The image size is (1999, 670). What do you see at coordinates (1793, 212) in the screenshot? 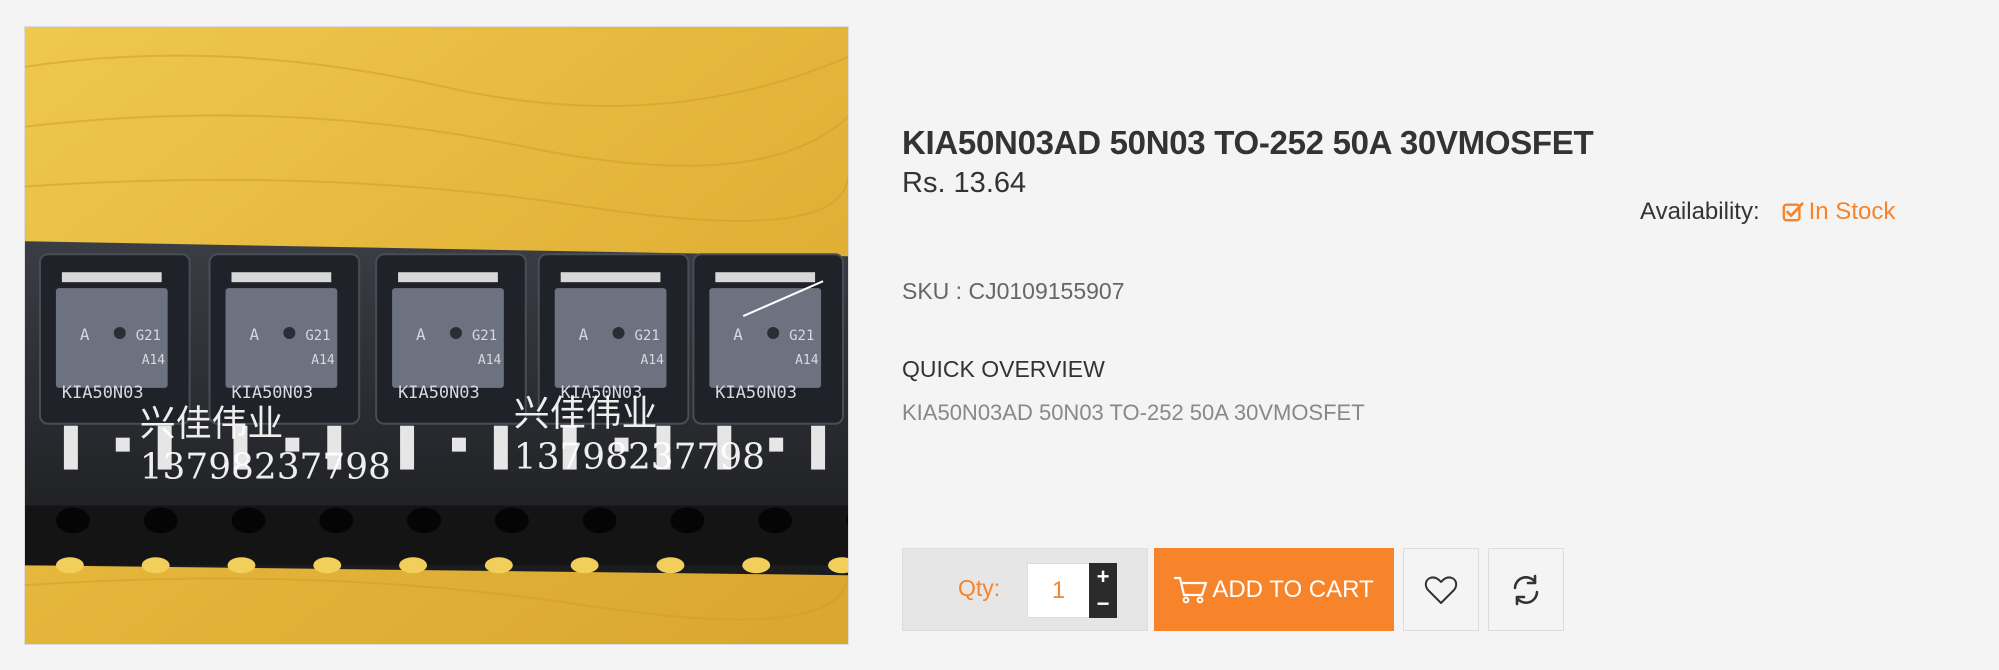
I see `check-square-icon` at bounding box center [1793, 212].